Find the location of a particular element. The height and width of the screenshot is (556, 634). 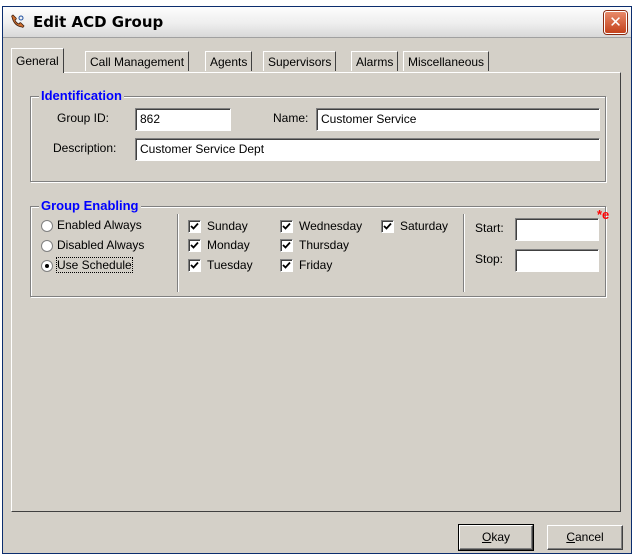

group-enabling-legend: Group Enabling is located at coordinates (90, 205).